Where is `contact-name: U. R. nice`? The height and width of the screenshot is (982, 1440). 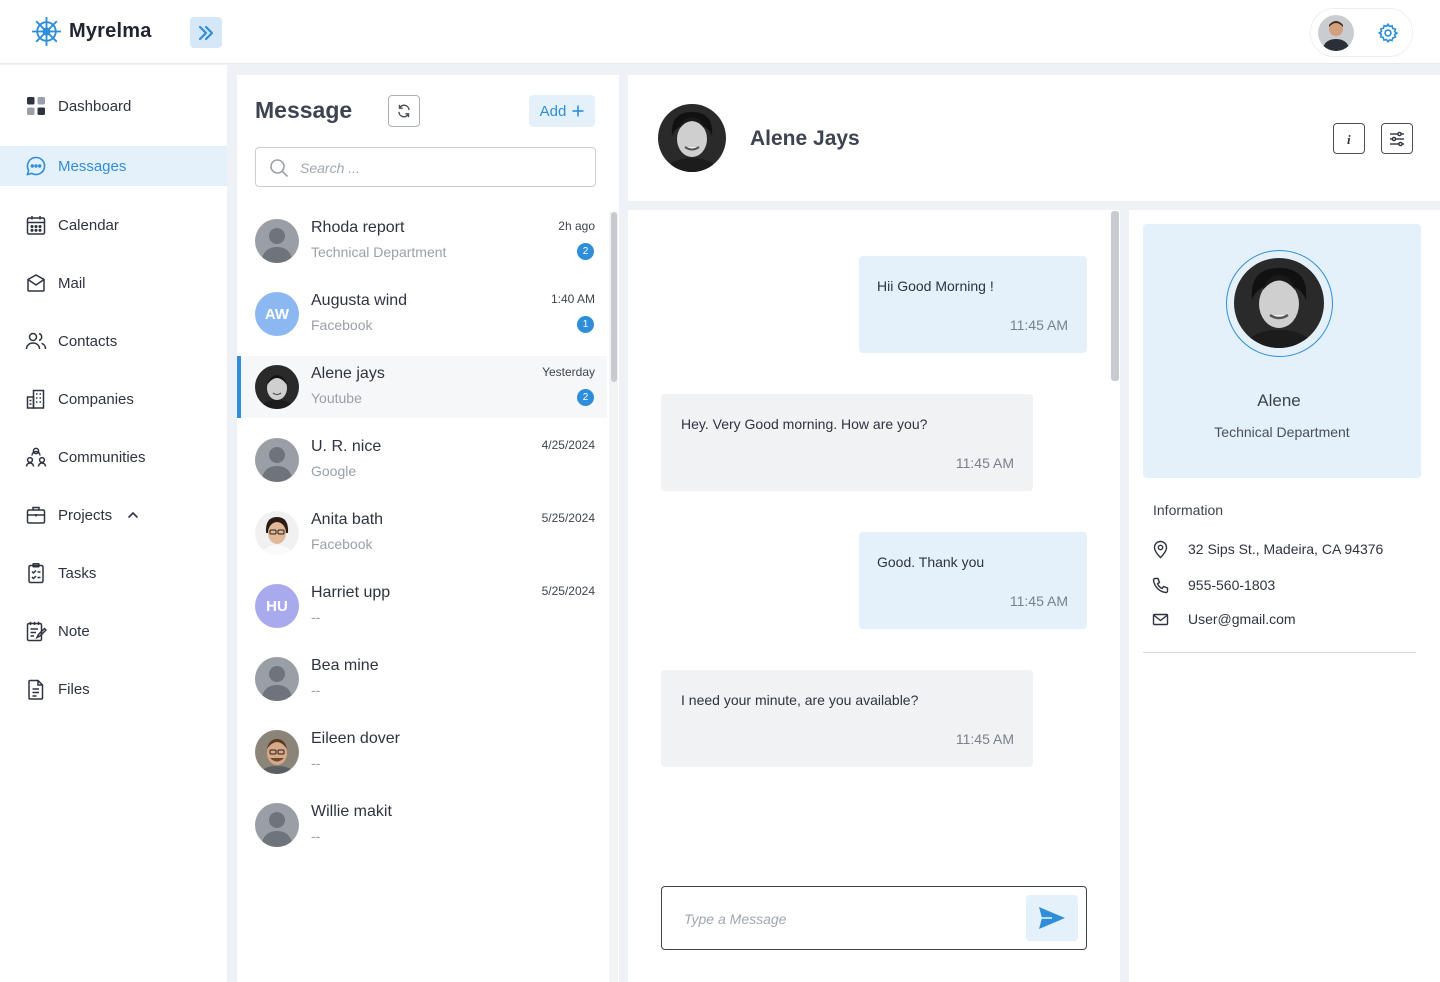
contact-name: U. R. nice is located at coordinates (346, 446).